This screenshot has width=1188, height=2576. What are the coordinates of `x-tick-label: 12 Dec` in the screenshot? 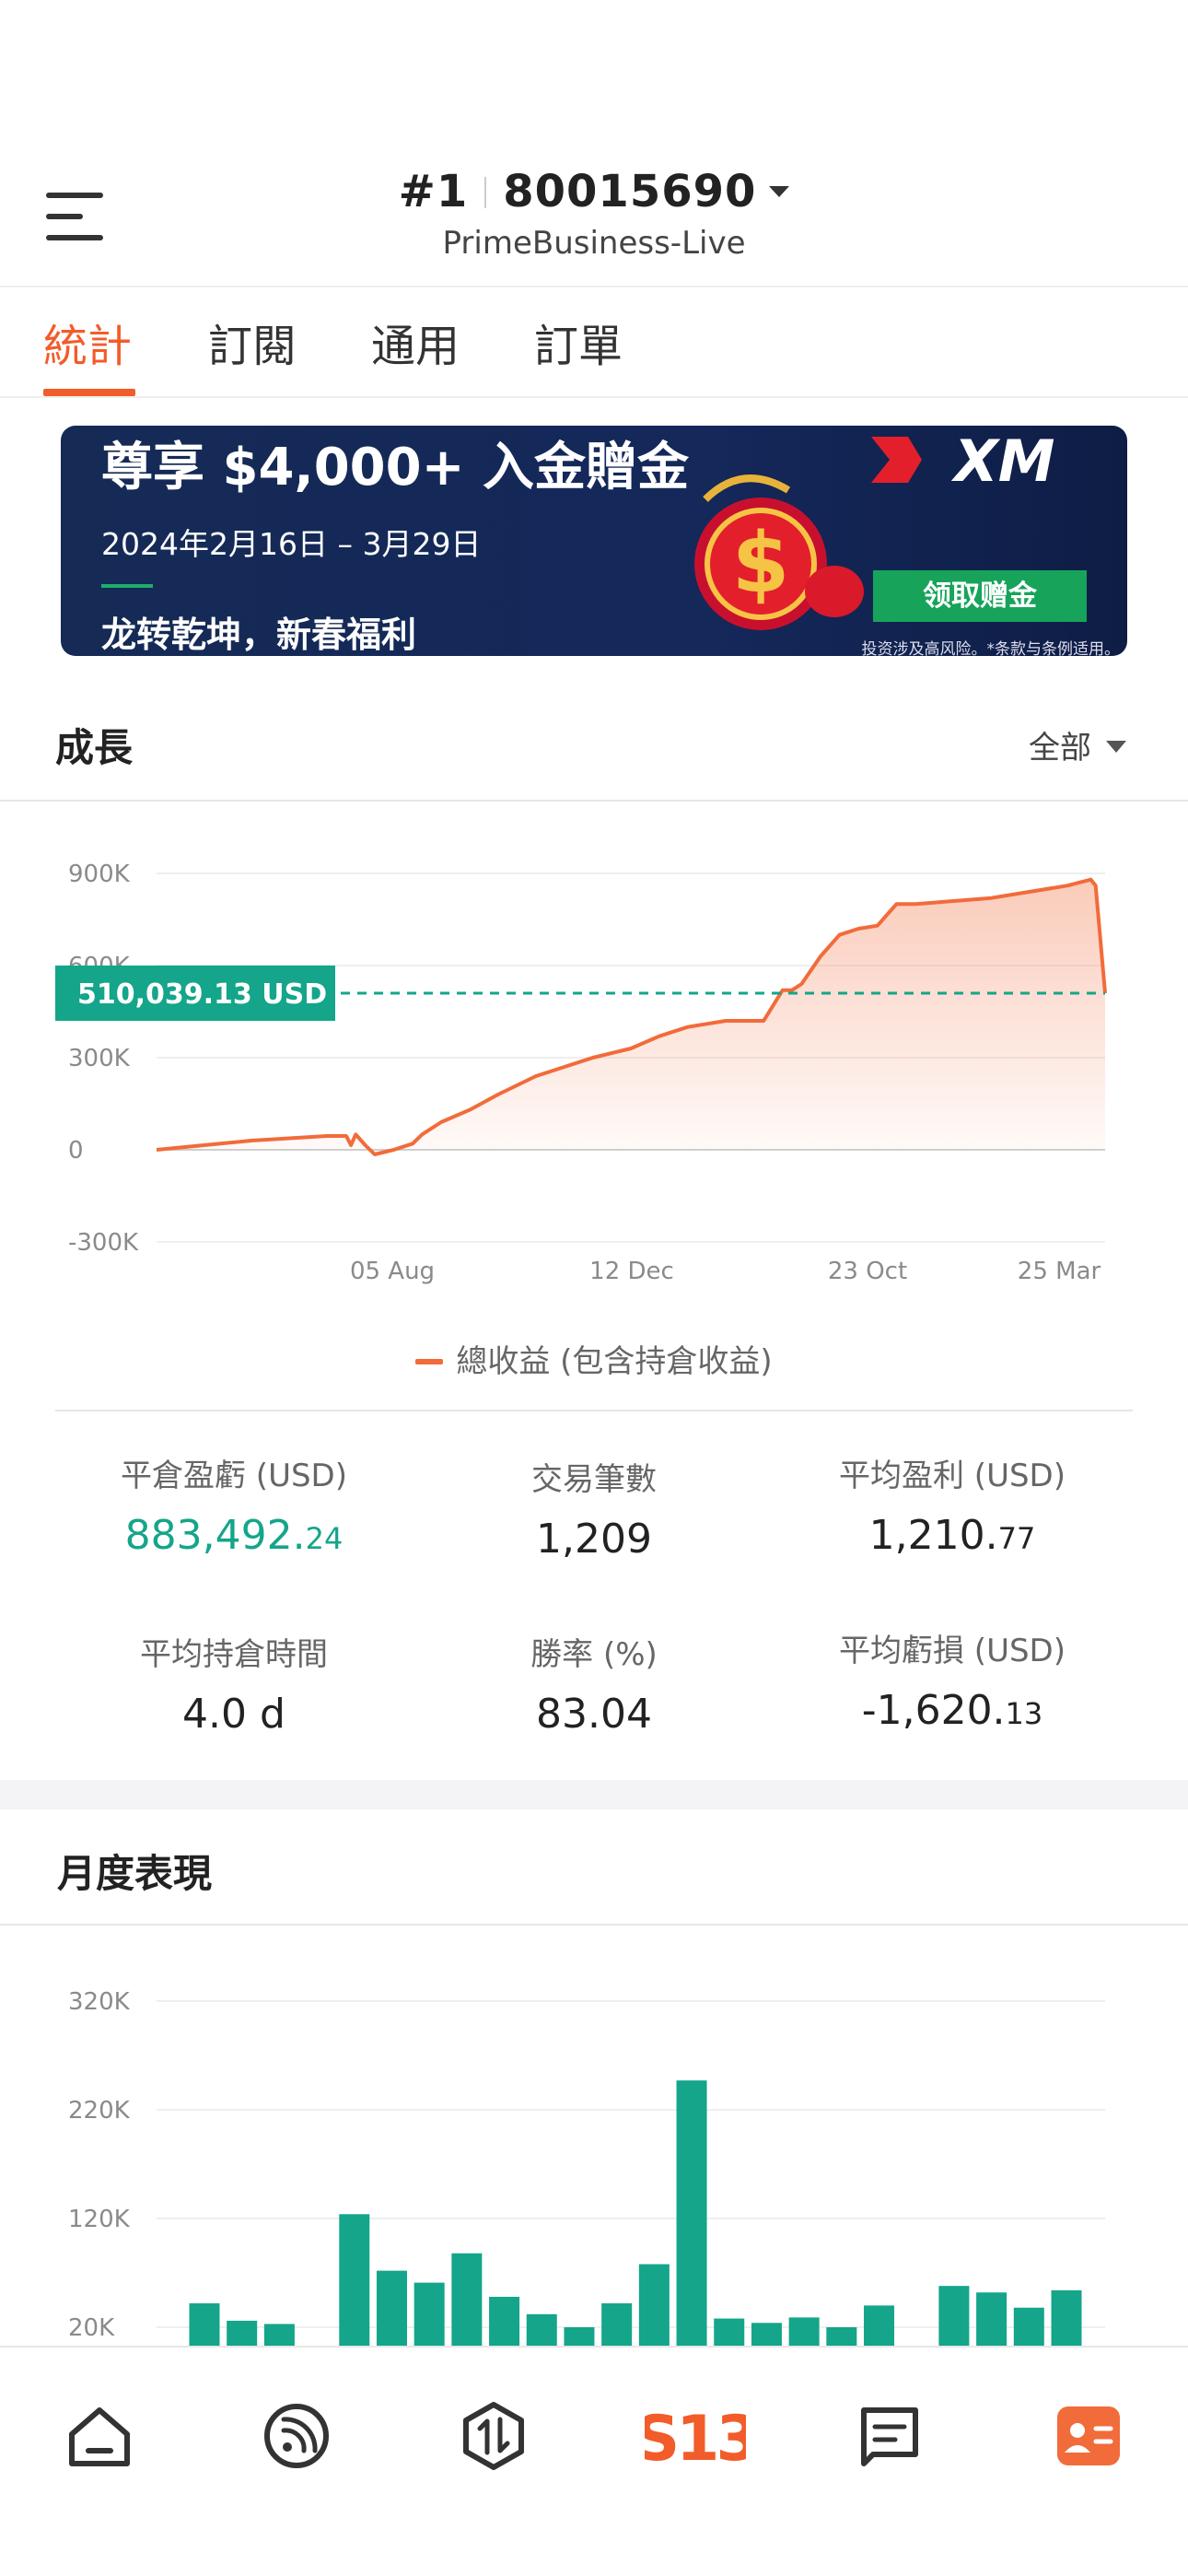 It's located at (631, 1271).